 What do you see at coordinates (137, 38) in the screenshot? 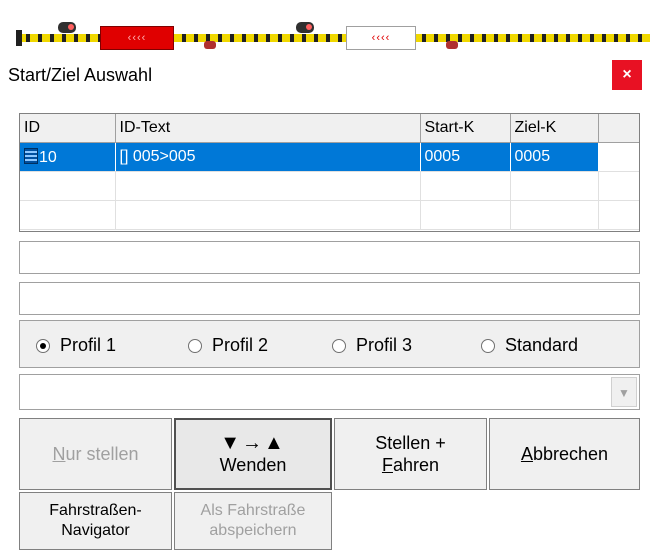
I see `track-block-occupied: ‹‹‹‹` at bounding box center [137, 38].